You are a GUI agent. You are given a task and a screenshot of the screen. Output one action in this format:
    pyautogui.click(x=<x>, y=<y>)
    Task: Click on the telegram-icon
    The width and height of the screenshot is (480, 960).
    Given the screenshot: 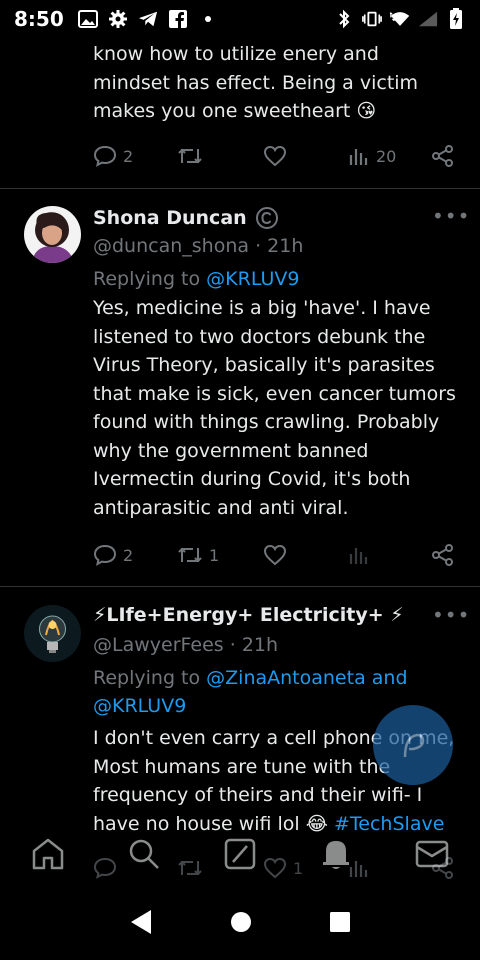 What is the action you would take?
    pyautogui.click(x=148, y=19)
    